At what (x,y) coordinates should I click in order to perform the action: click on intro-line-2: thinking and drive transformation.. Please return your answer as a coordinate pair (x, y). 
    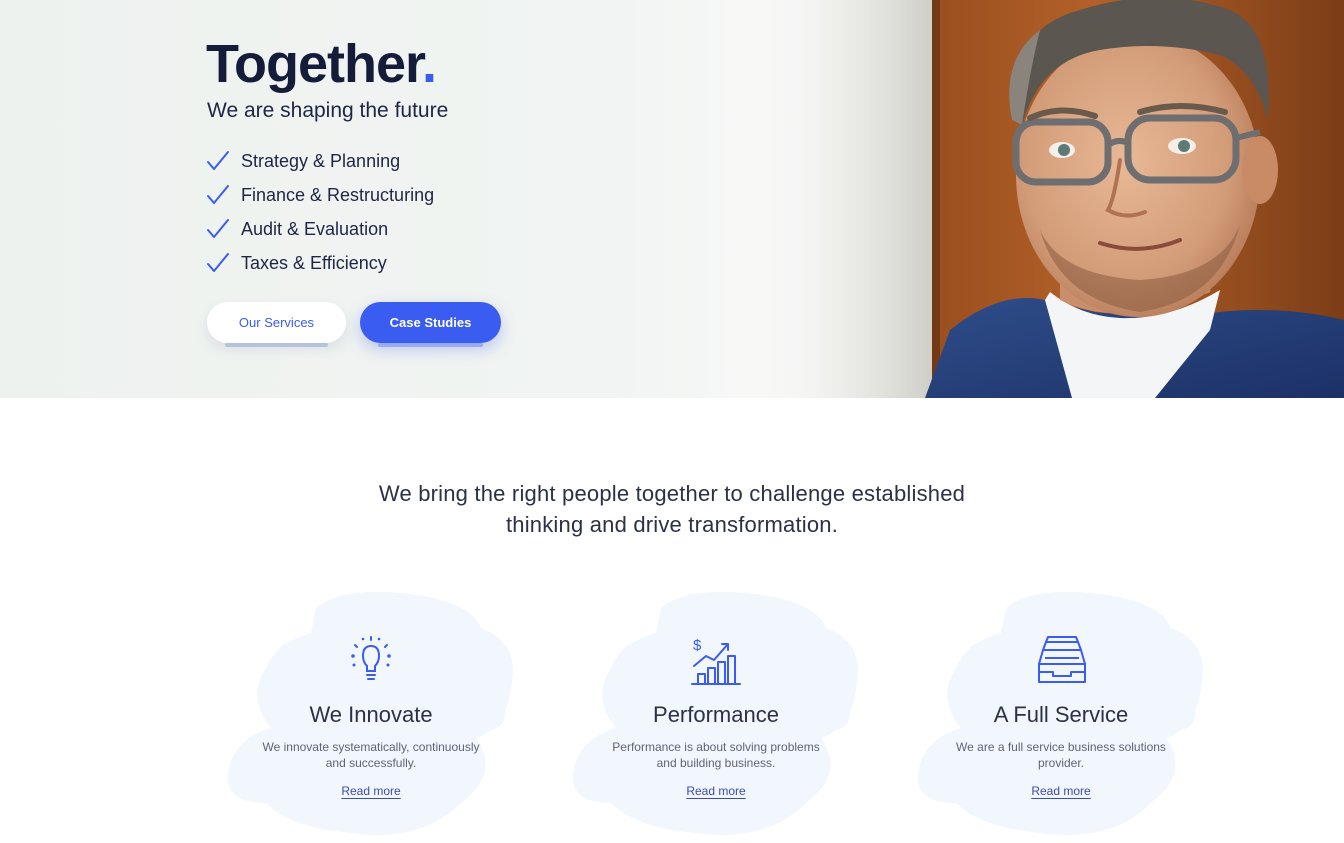
    Looking at the image, I should click on (672, 524).